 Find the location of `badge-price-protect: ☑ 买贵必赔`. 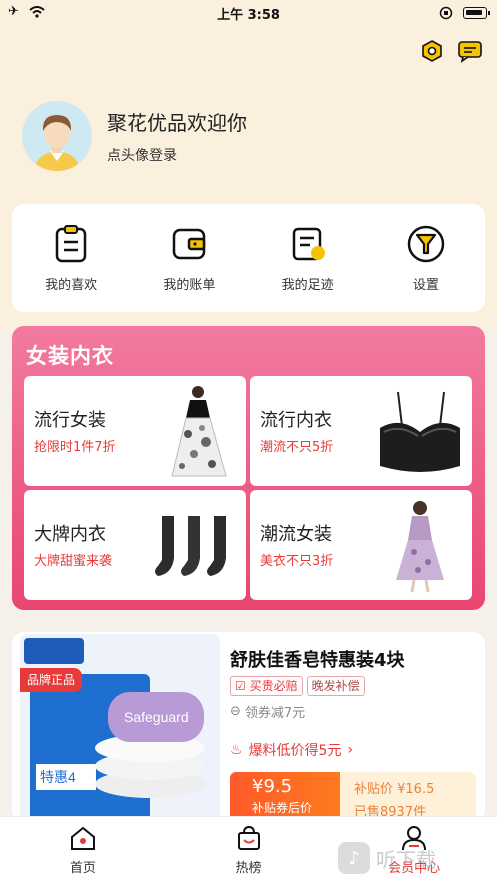

badge-price-protect: ☑ 买贵必赔 is located at coordinates (266, 686).